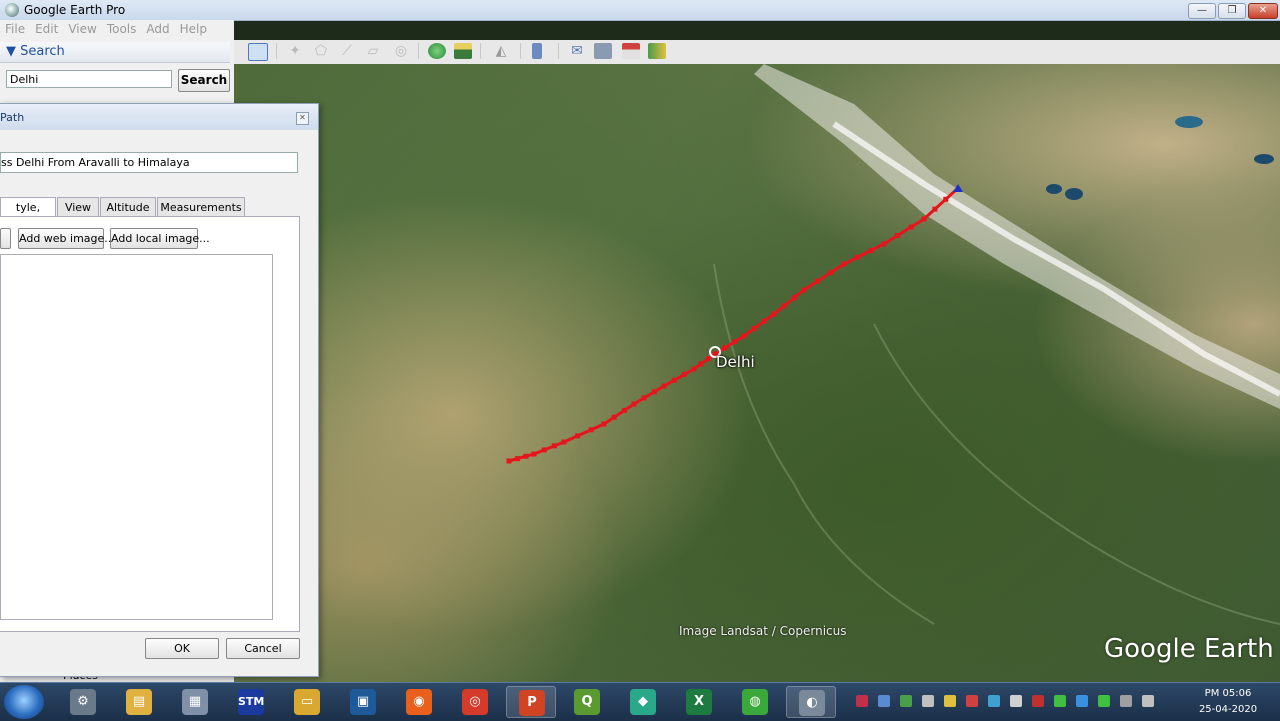  What do you see at coordinates (401, 51) in the screenshot?
I see `record-tour-icon: ◎` at bounding box center [401, 51].